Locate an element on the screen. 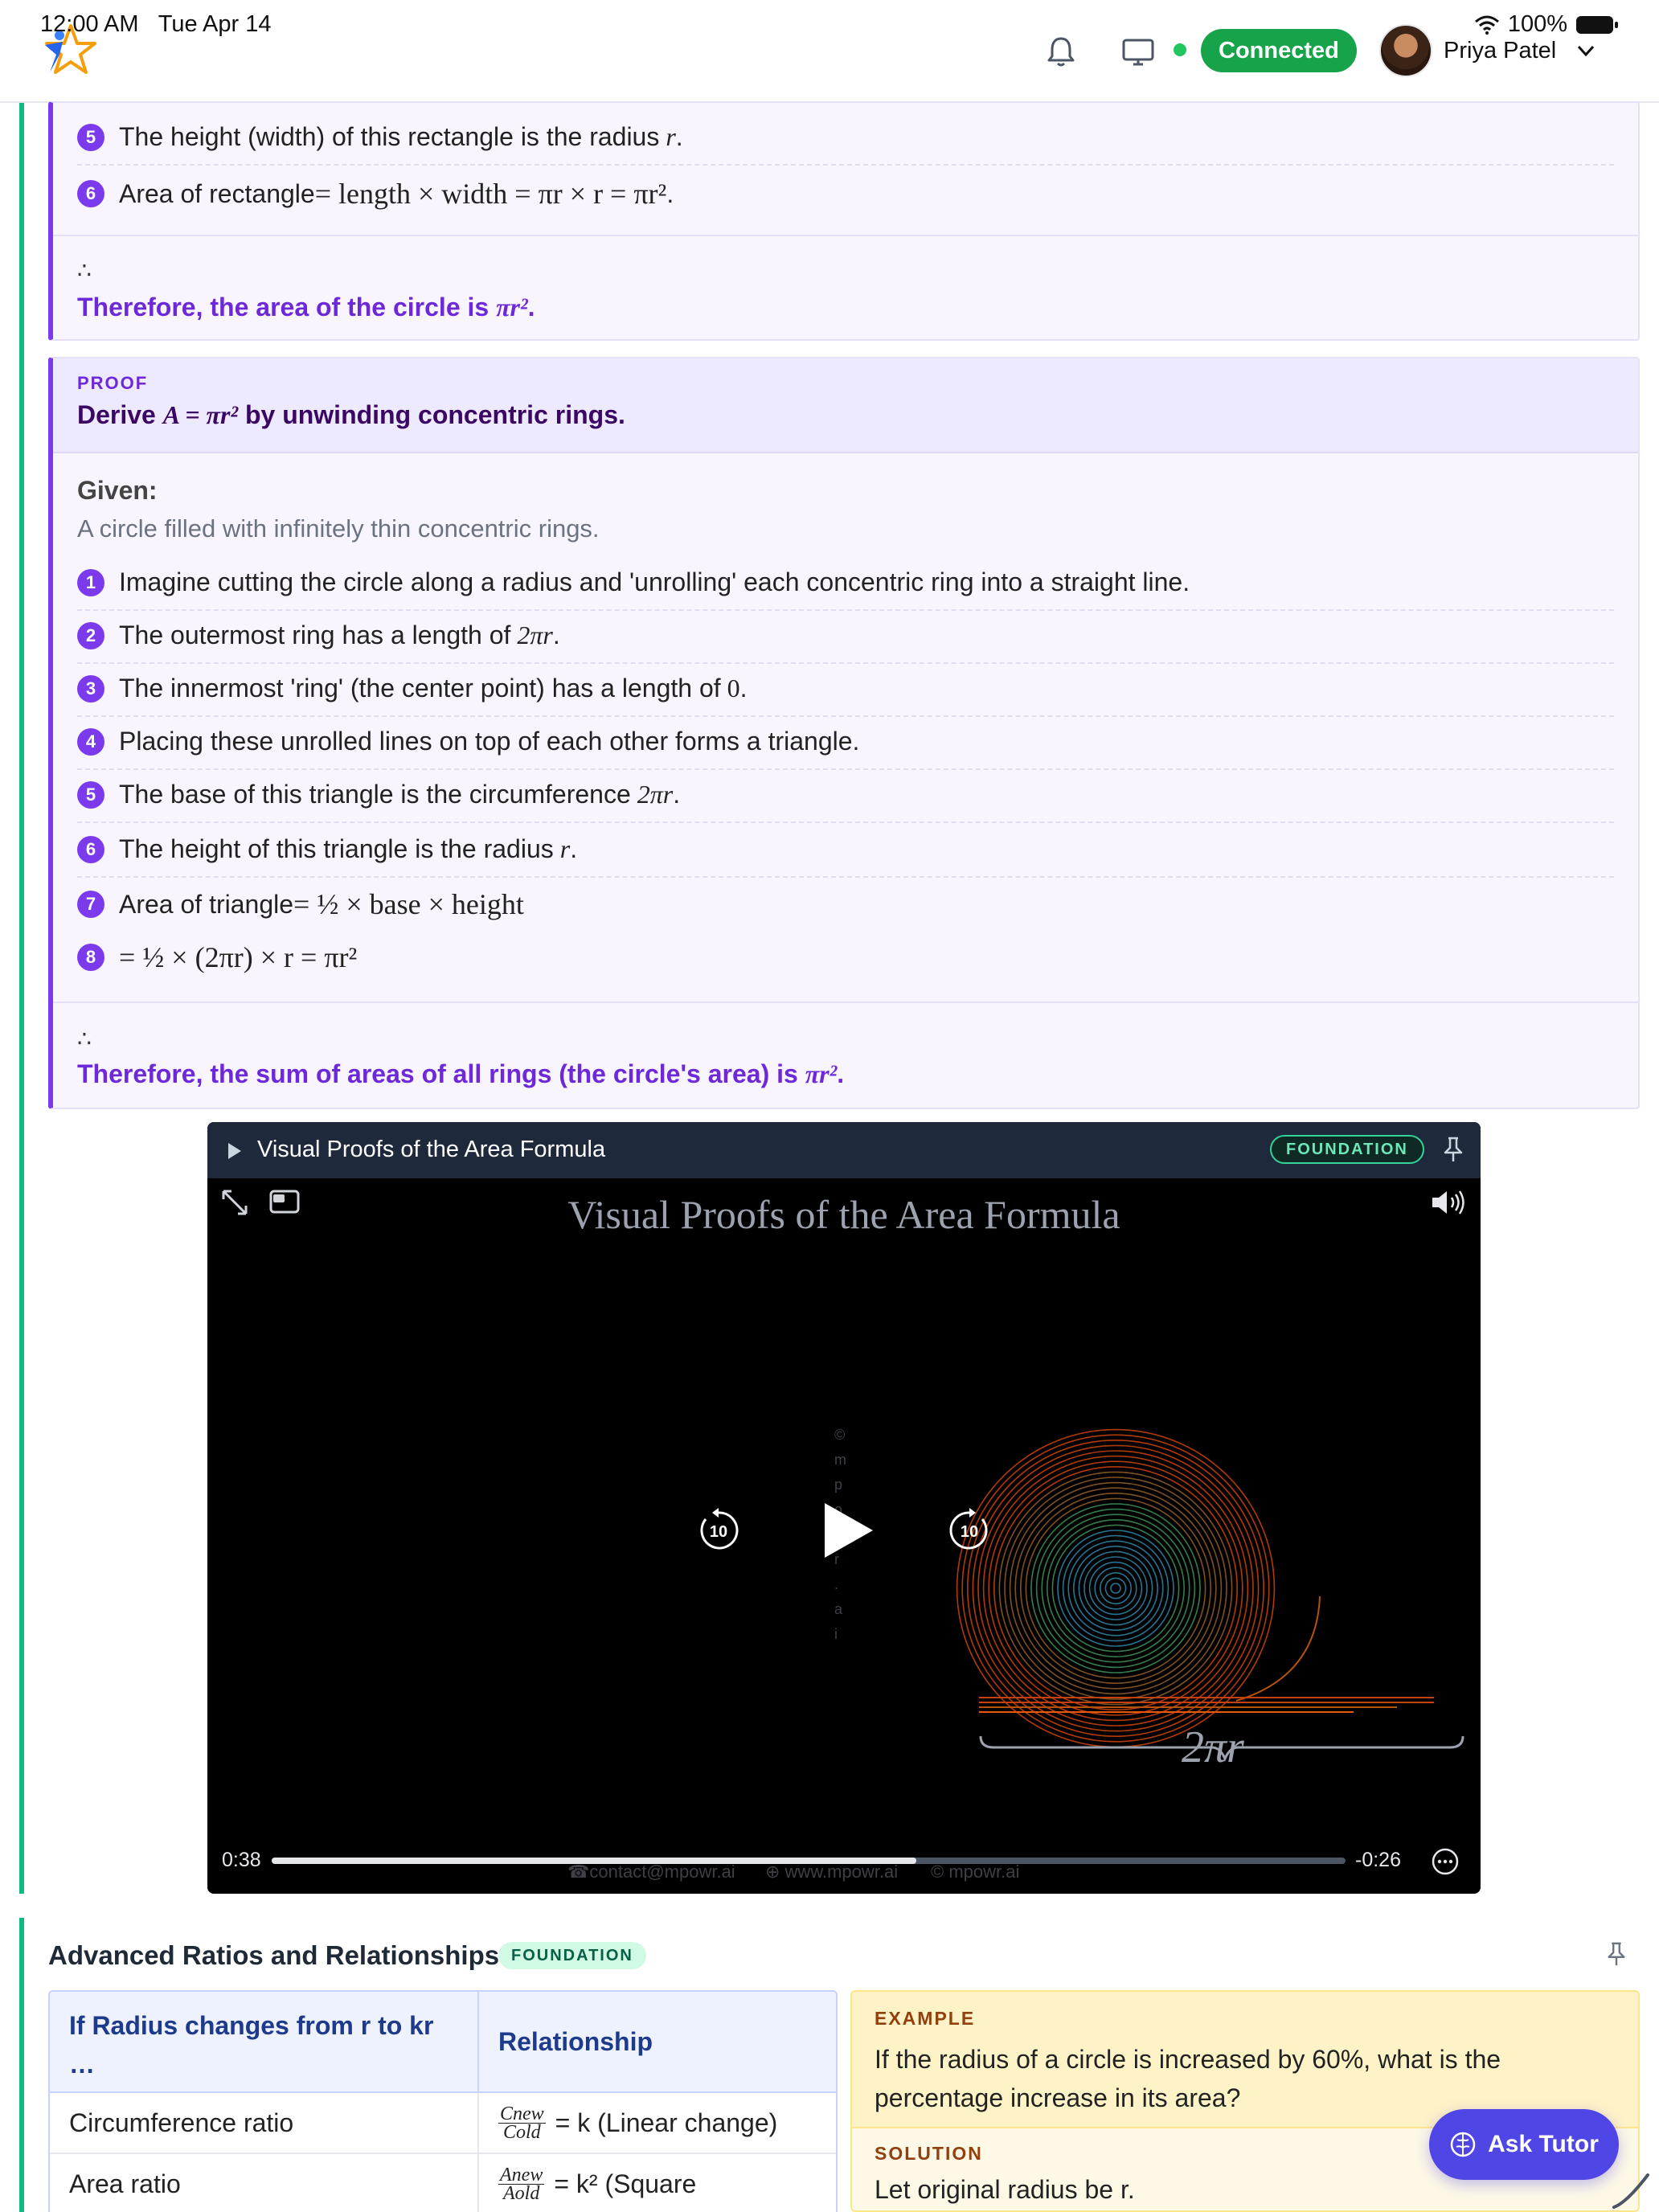 The image size is (1659, 2212). step-math: = length × width = πr × r = πr² is located at coordinates (490, 194).